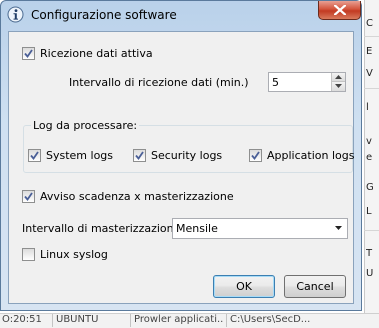 Image resolution: width=379 pixels, height=328 pixels. Describe the element at coordinates (15, 14) in the screenshot. I see `app-info-icon` at that location.